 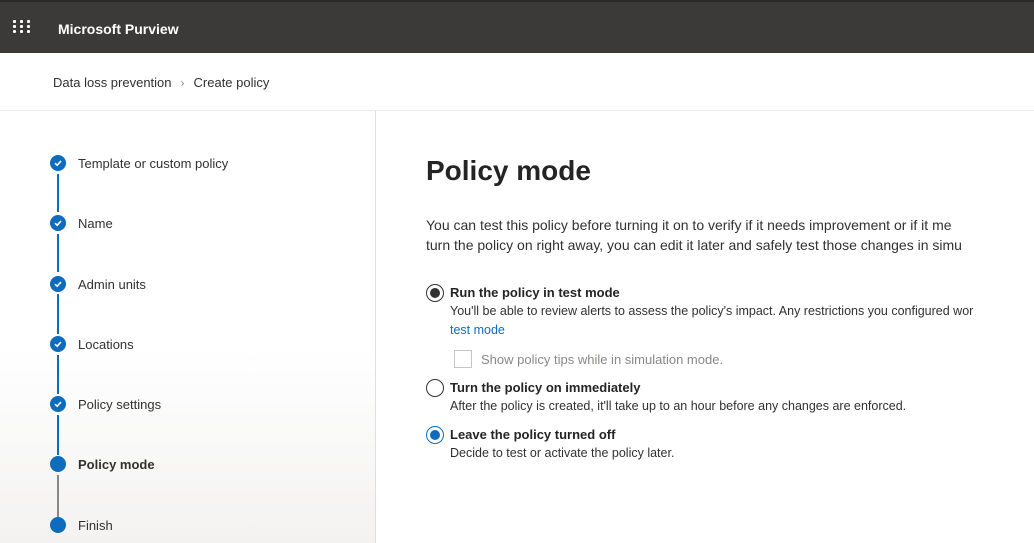 I want to click on option-label: Leave the policy turned off, so click(x=533, y=434).